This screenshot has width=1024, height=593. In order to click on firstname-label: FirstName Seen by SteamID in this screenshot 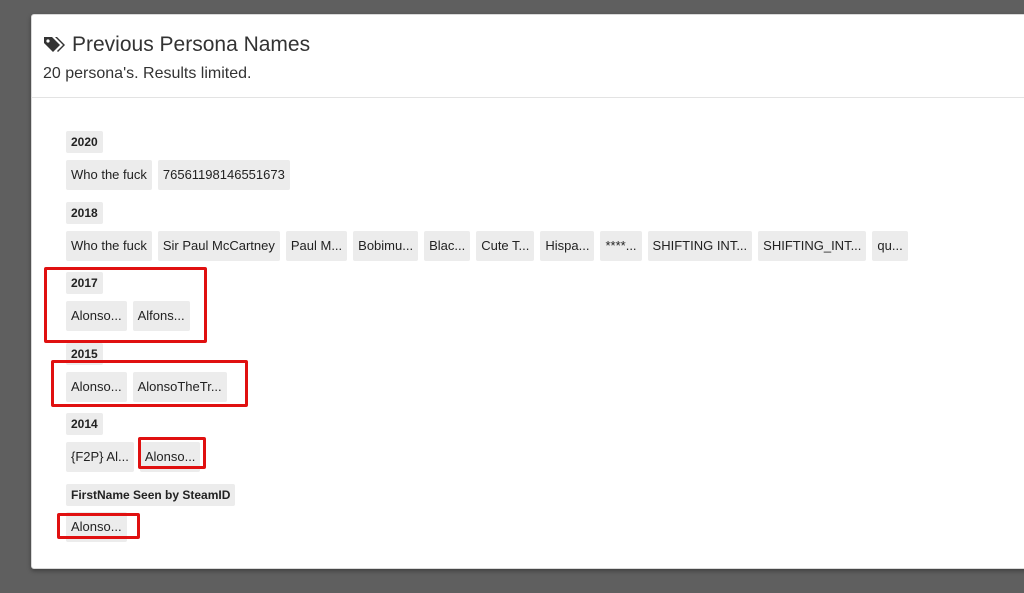, I will do `click(151, 495)`.